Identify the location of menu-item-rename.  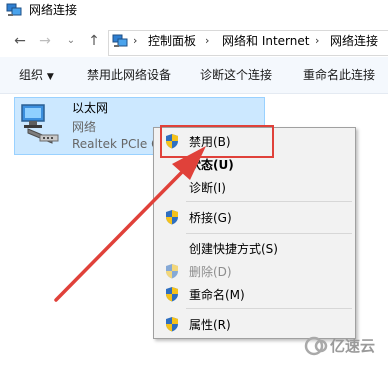
(254, 294).